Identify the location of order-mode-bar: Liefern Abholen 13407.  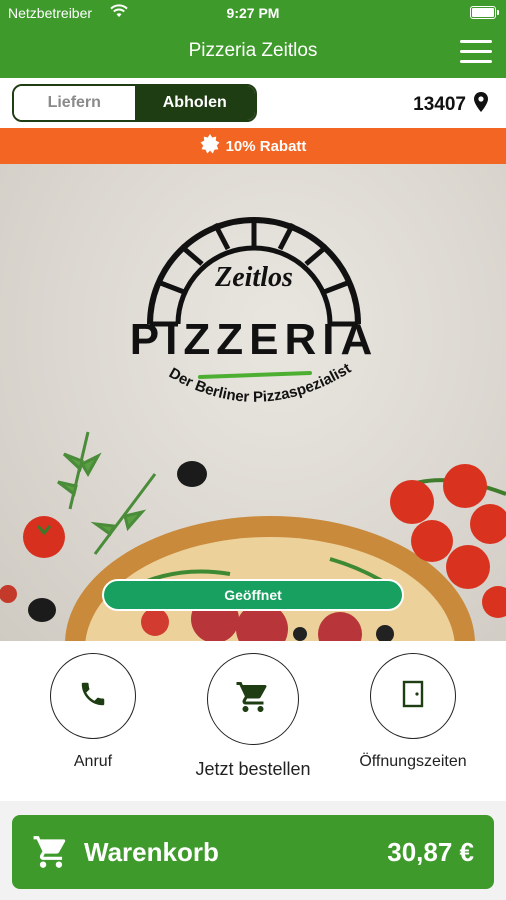
(253, 103).